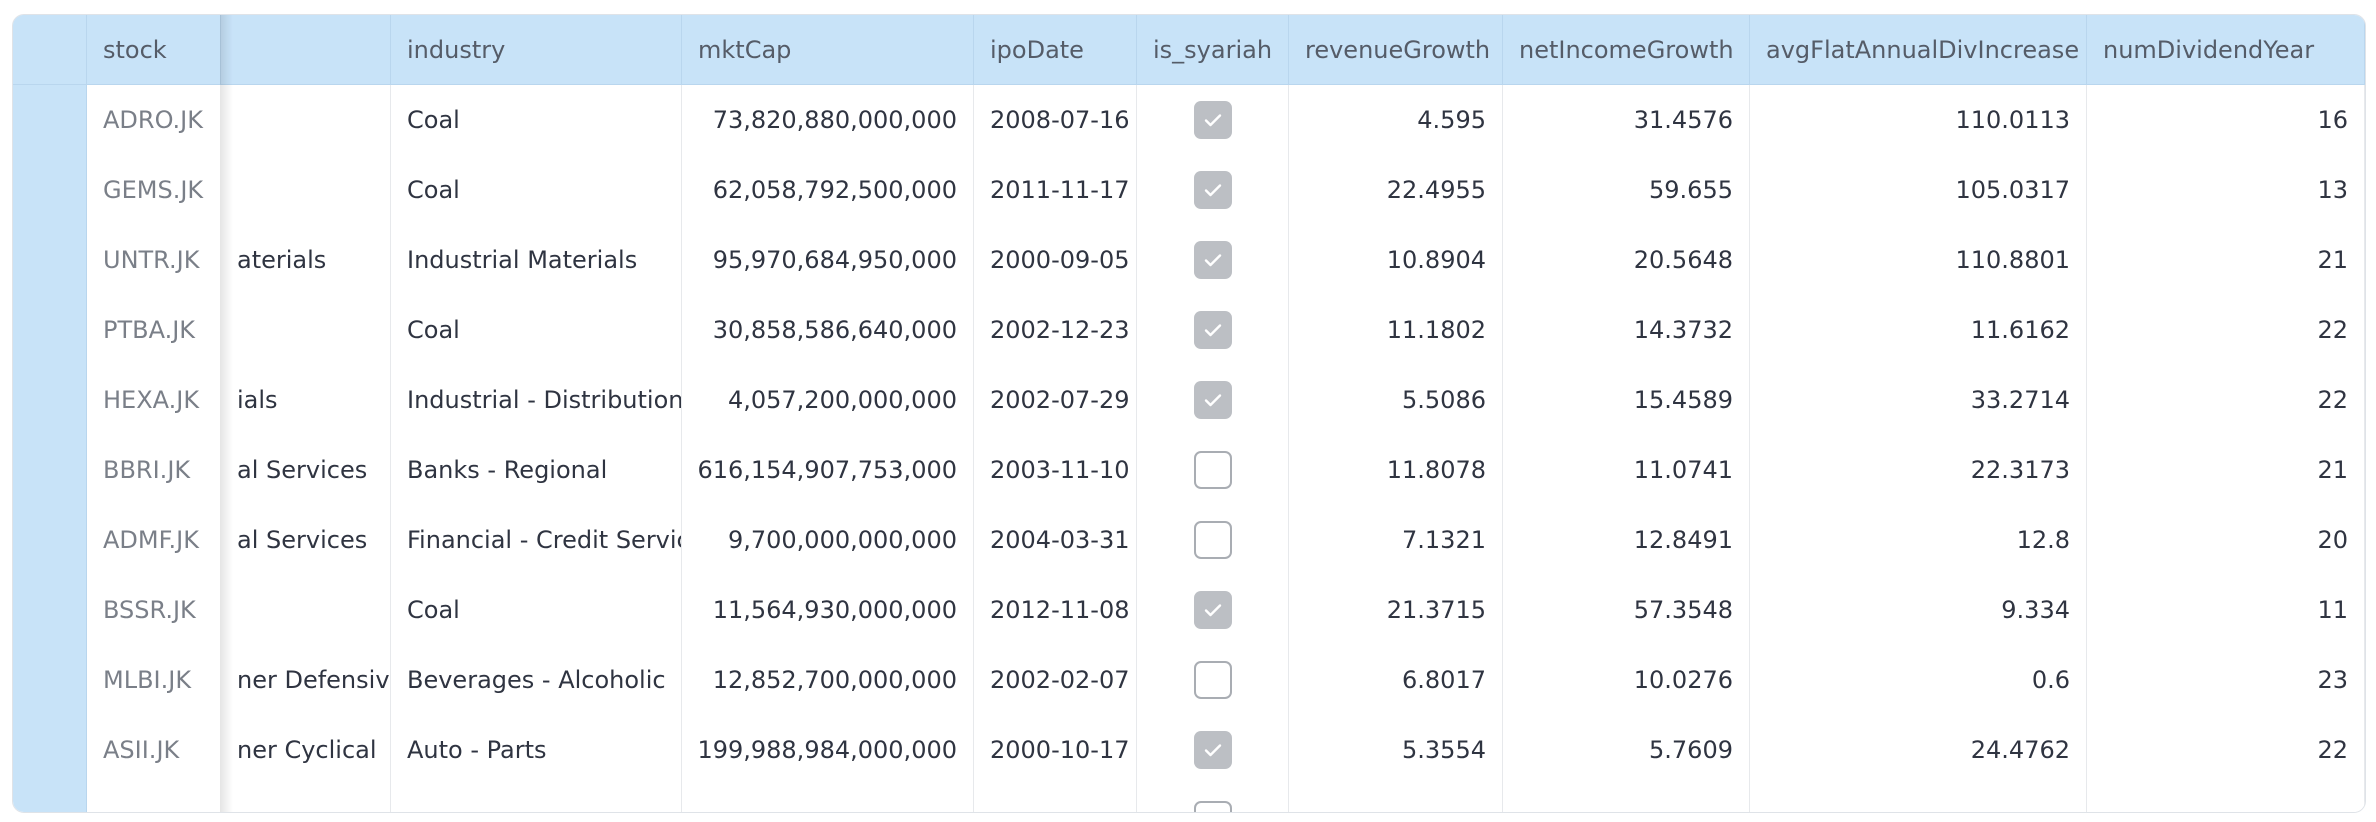 The width and height of the screenshot is (2376, 822). Describe the element at coordinates (1918, 750) in the screenshot. I see `cell-avgFlatAnnualDivIncrease: 24.4762` at that location.